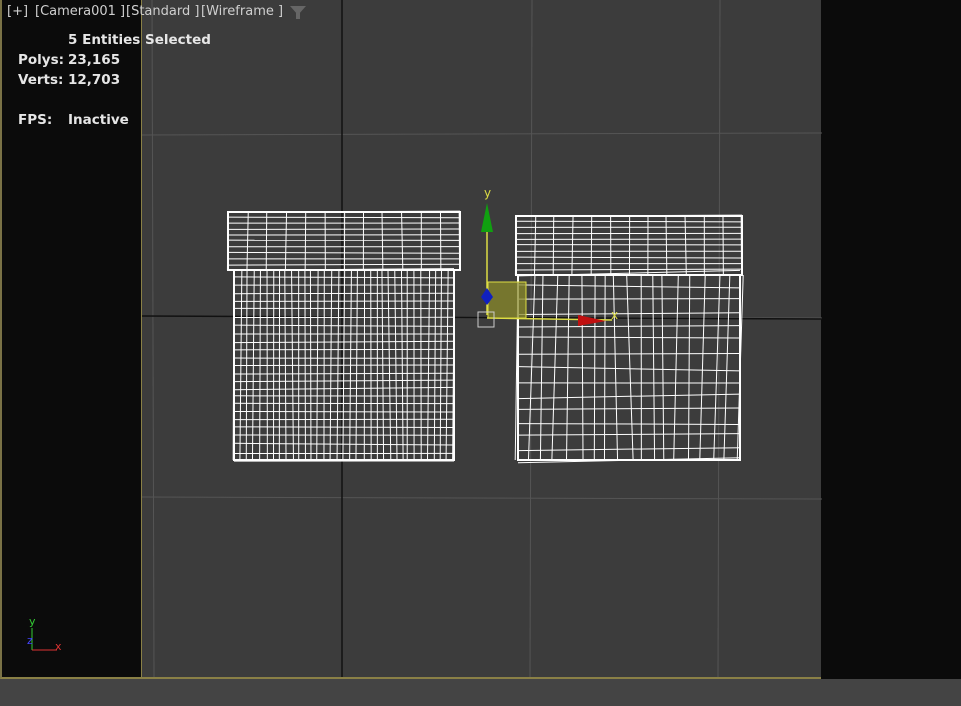  Describe the element at coordinates (94, 60) in the screenshot. I see `polys-value: 23,165` at that location.